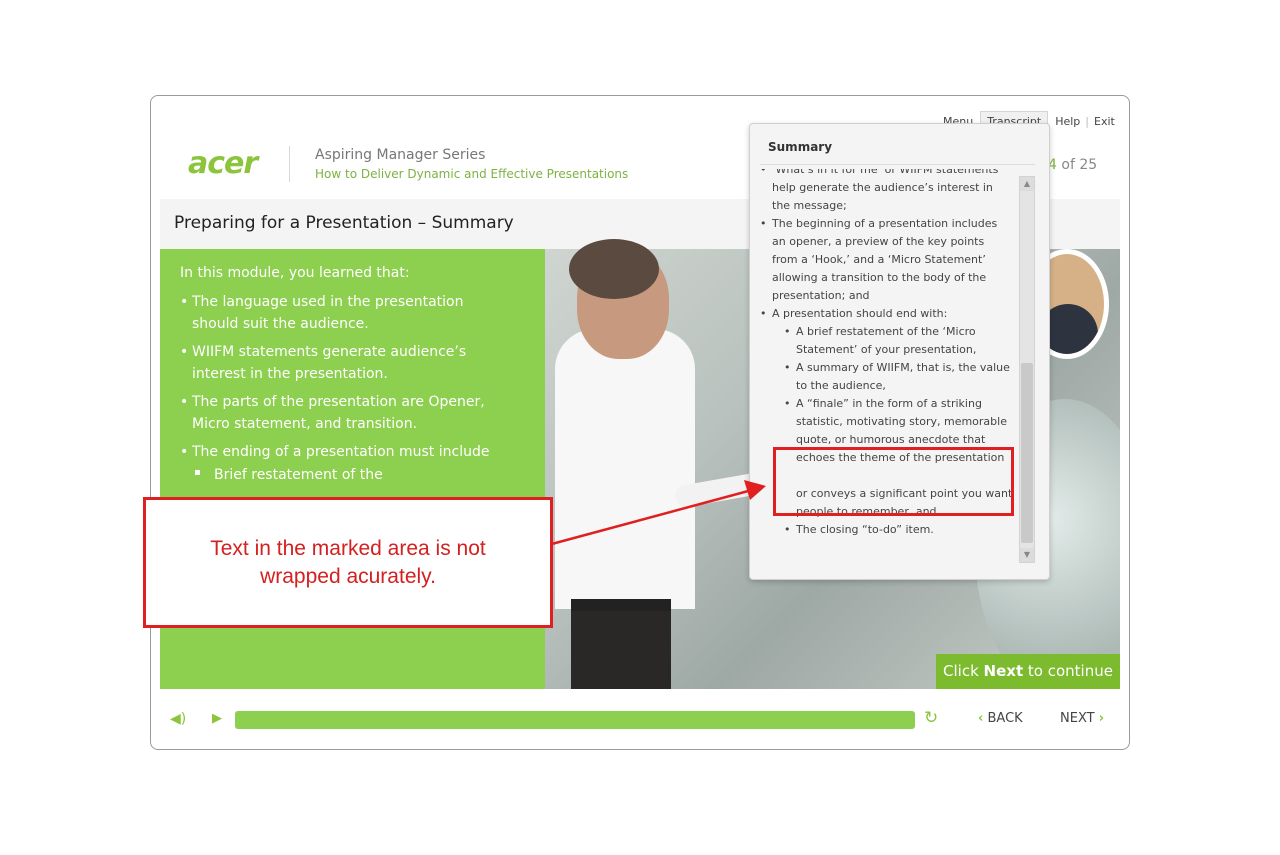 The height and width of the screenshot is (855, 1280). What do you see at coordinates (217, 718) in the screenshot?
I see `play-icon: ▶` at bounding box center [217, 718].